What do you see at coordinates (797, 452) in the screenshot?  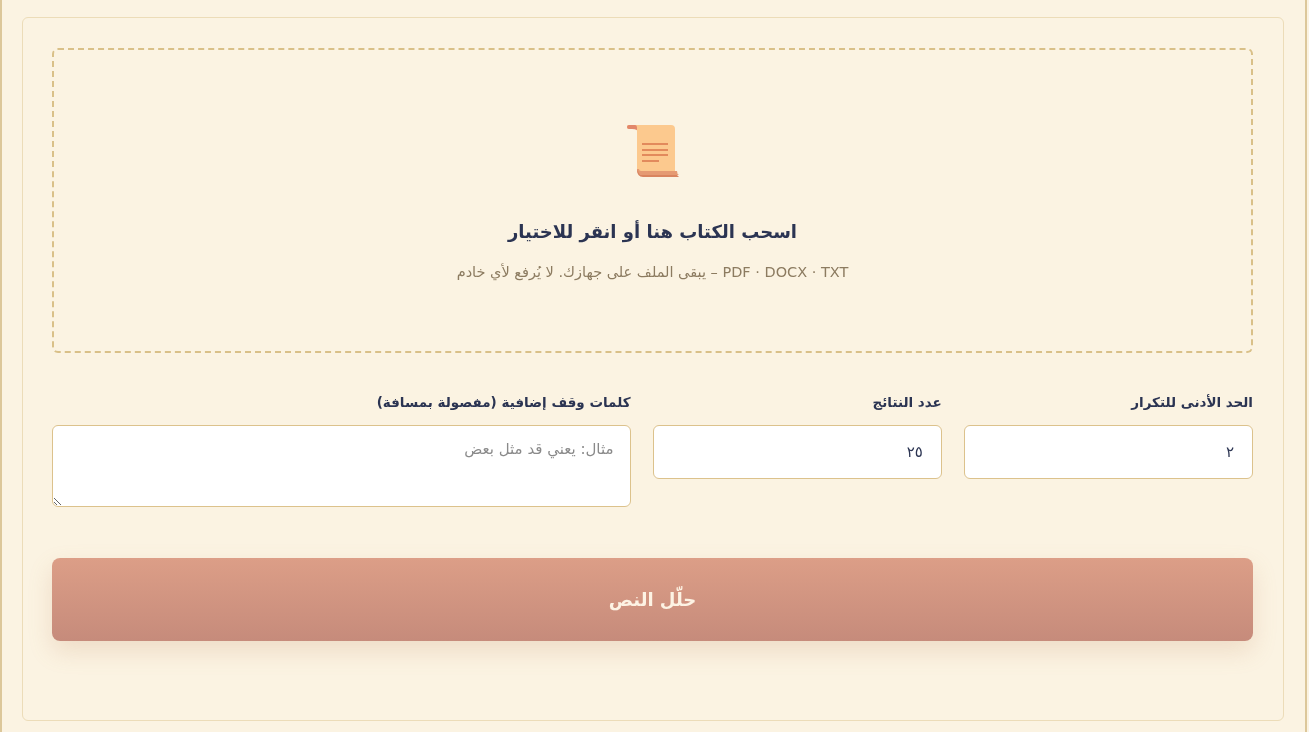 I see `number-field: ٢٥` at bounding box center [797, 452].